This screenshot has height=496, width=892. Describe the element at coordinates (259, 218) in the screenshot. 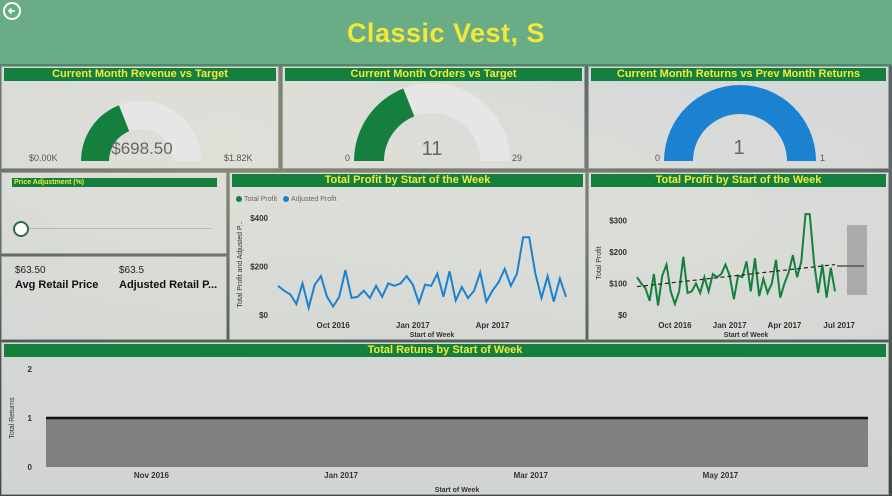

I see `y-tick-label: $400` at that location.